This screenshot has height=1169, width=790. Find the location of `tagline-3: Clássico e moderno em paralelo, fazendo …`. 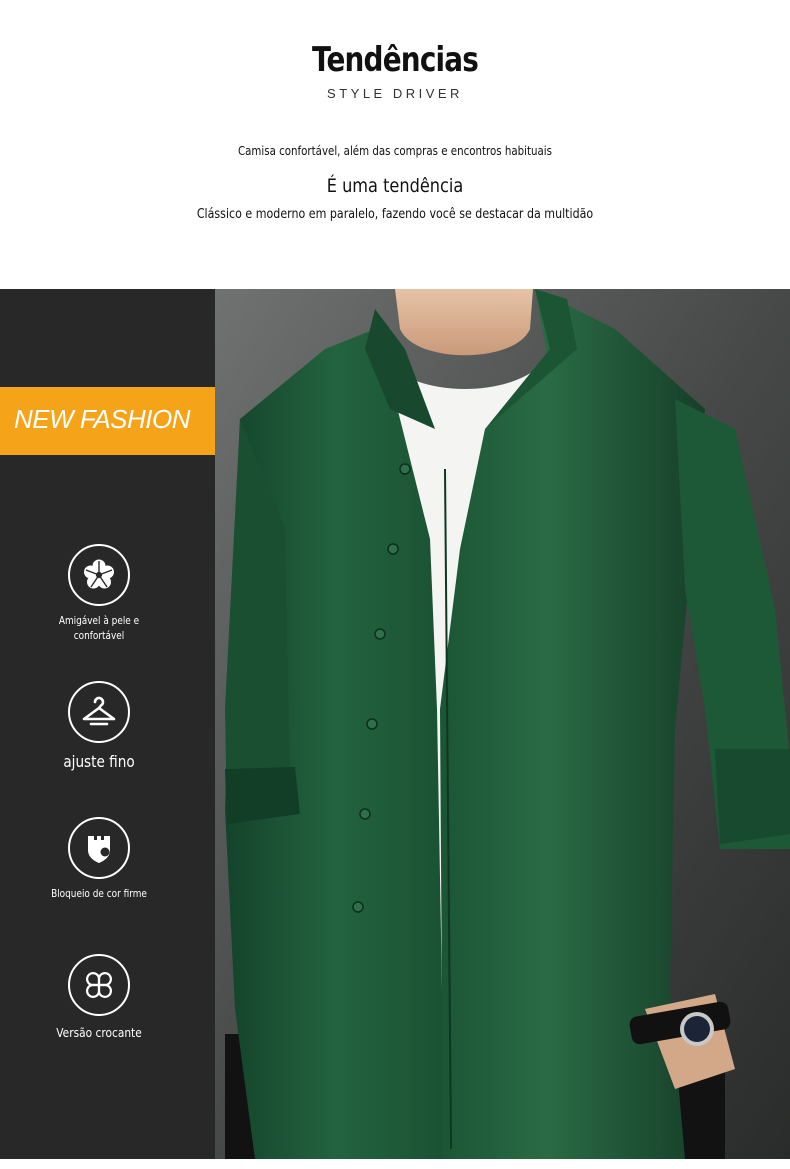

tagline-3: Clássico e moderno em paralelo, fazendo … is located at coordinates (395, 214).